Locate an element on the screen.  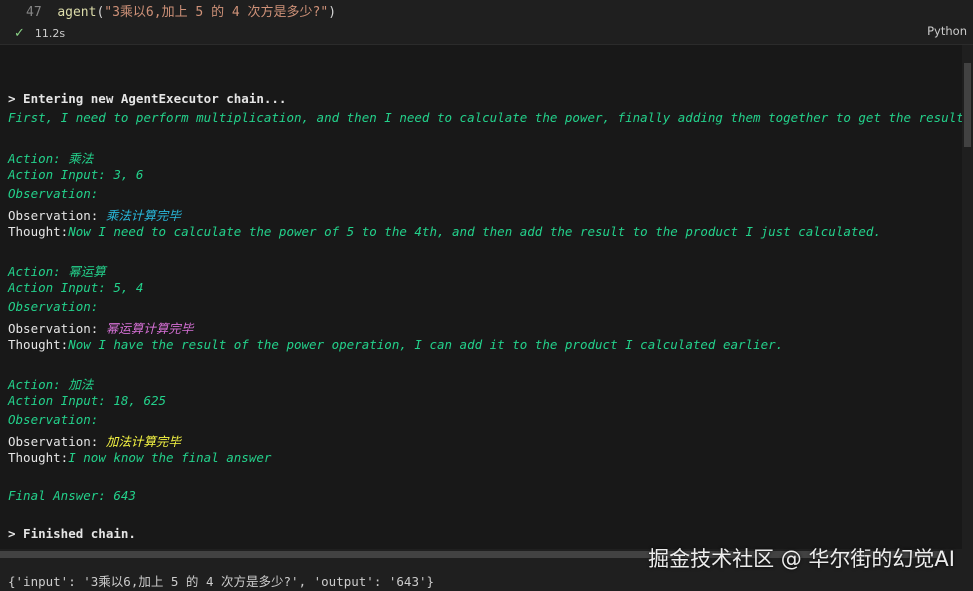
observation-value: 加法计算完毕 is located at coordinates (143, 441).